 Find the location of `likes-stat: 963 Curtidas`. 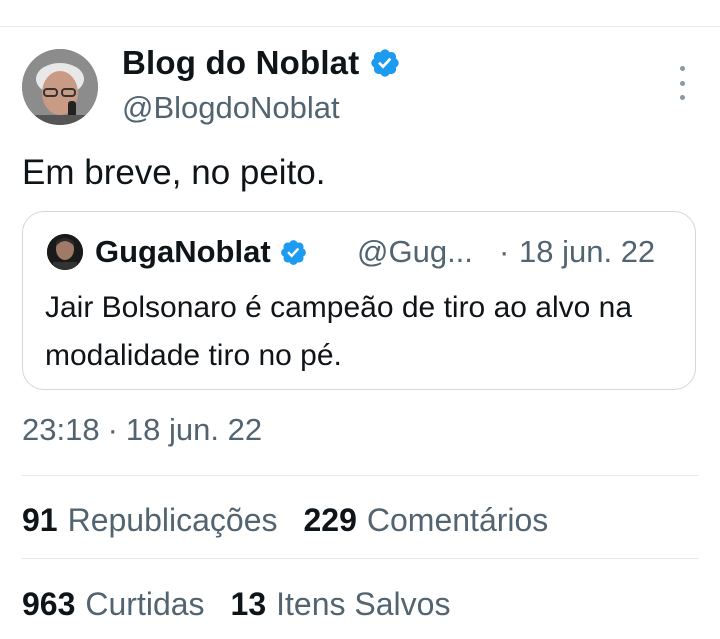

likes-stat: 963 Curtidas is located at coordinates (113, 604).